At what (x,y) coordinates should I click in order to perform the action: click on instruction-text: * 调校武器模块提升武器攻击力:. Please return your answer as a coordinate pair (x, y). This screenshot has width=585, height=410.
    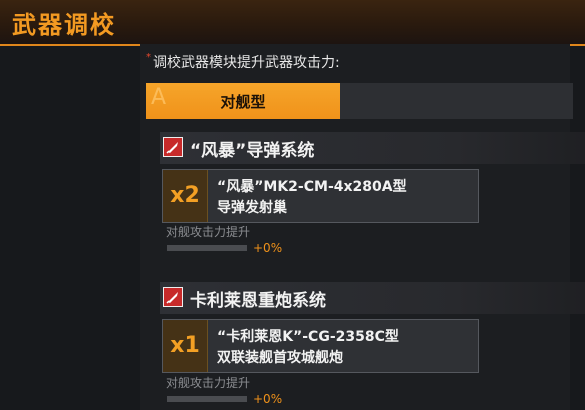
    Looking at the image, I should click on (243, 62).